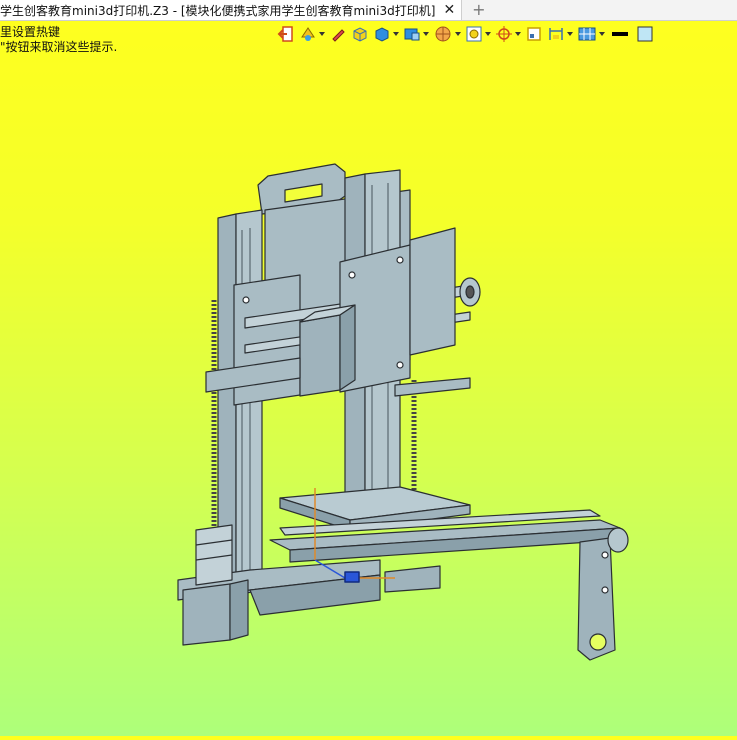 This screenshot has width=737, height=740. What do you see at coordinates (215, 612) in the screenshot?
I see `z-axis-motor` at bounding box center [215, 612].